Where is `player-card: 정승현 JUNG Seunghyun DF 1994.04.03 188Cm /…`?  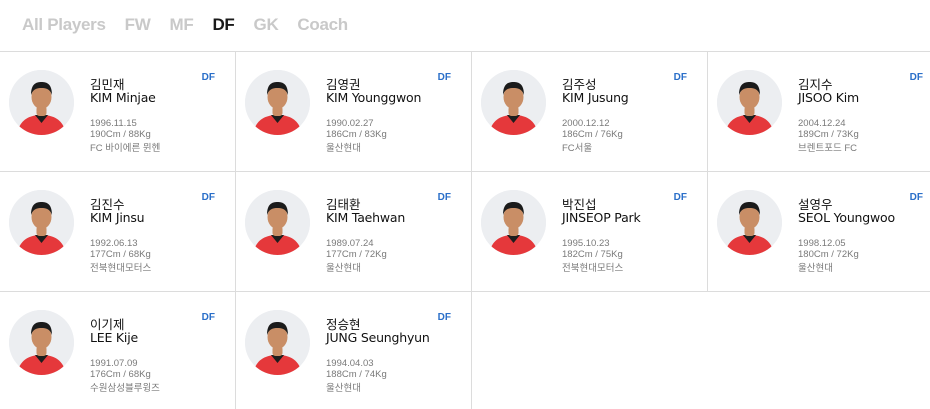
player-card: 정승현 JUNG Seunghyun DF 1994.04.03 188Cm /… is located at coordinates (354, 350).